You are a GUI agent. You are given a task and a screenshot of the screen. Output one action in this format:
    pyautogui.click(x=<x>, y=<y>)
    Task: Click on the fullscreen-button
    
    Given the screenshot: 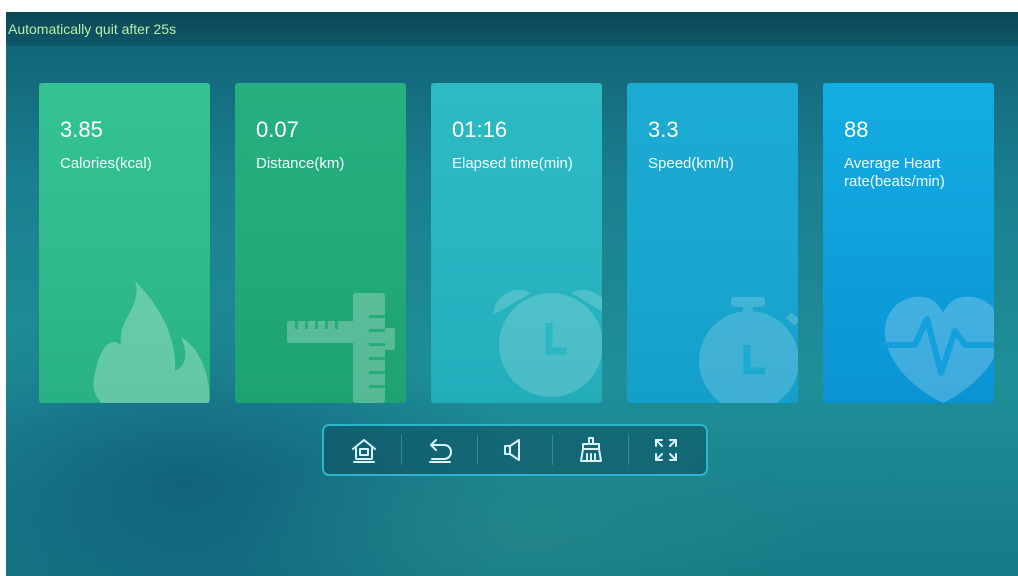 What is the action you would take?
    pyautogui.click(x=666, y=450)
    